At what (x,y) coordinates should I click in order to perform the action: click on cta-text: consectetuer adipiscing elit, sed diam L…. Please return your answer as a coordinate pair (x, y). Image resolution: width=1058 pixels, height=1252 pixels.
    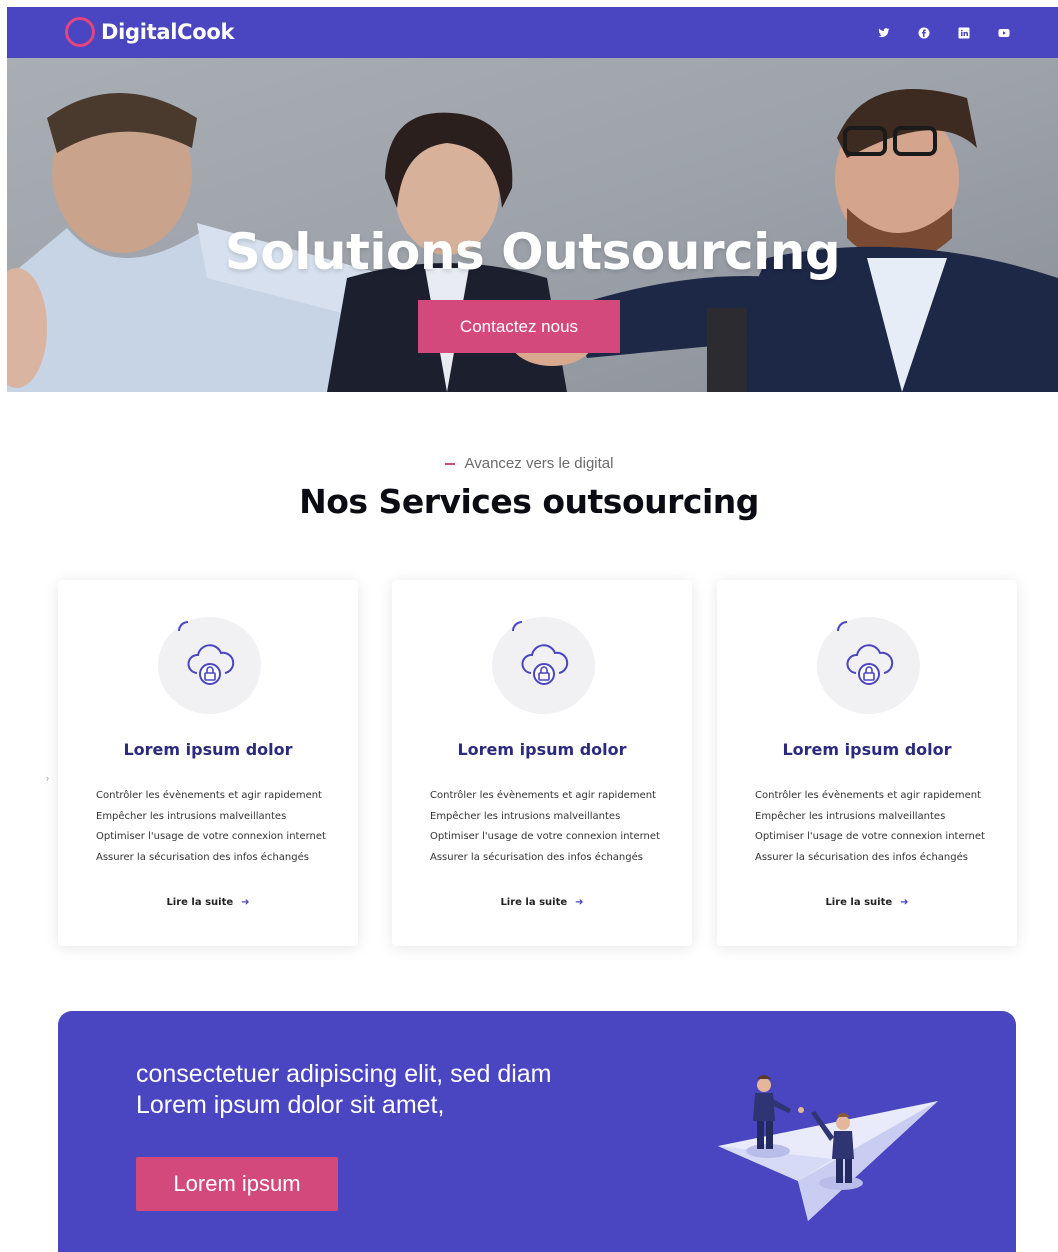
    Looking at the image, I should click on (344, 1090).